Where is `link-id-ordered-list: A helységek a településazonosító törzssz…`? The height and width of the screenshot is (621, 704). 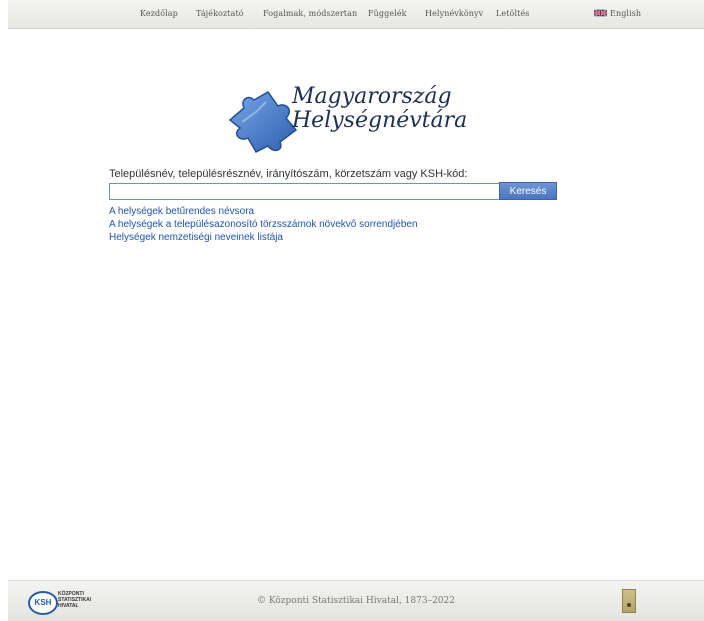 link-id-ordered-list: A helységek a településazonosító törzssz… is located at coordinates (263, 224).